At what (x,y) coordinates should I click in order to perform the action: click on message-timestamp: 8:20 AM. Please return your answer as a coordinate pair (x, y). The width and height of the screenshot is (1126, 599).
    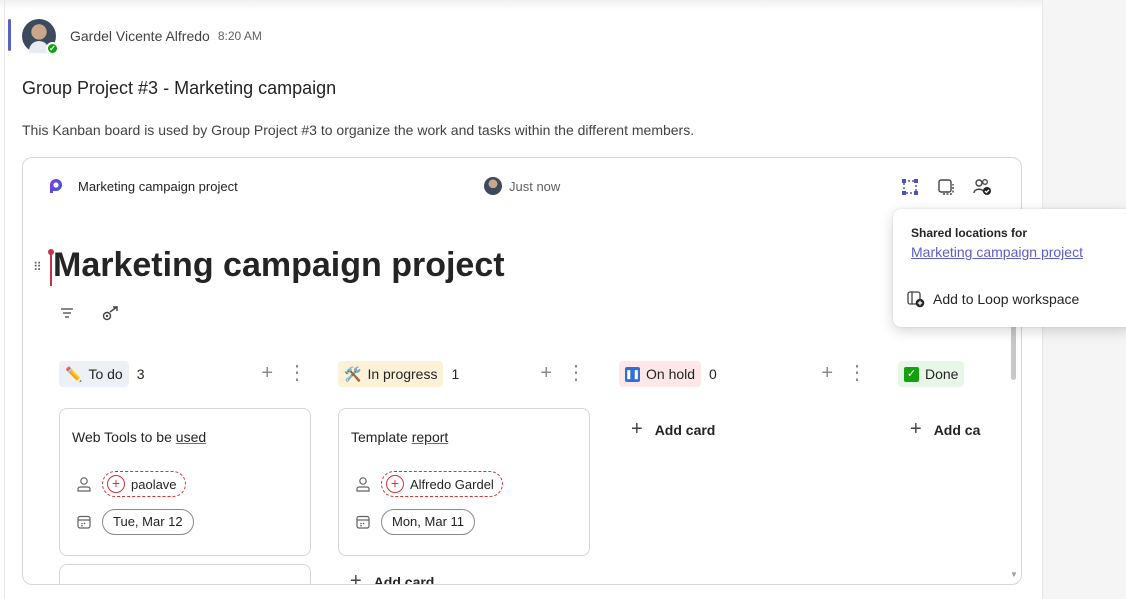
    Looking at the image, I should click on (239, 36).